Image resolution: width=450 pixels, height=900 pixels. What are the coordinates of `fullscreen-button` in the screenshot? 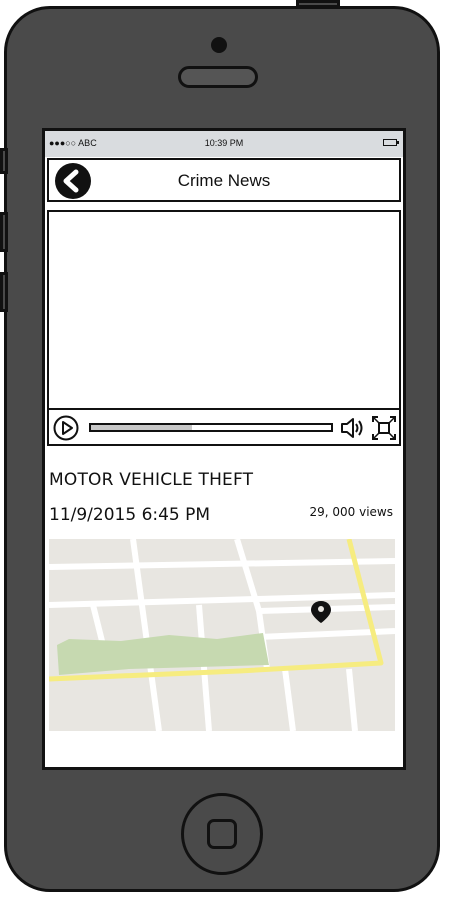 It's located at (384, 428).